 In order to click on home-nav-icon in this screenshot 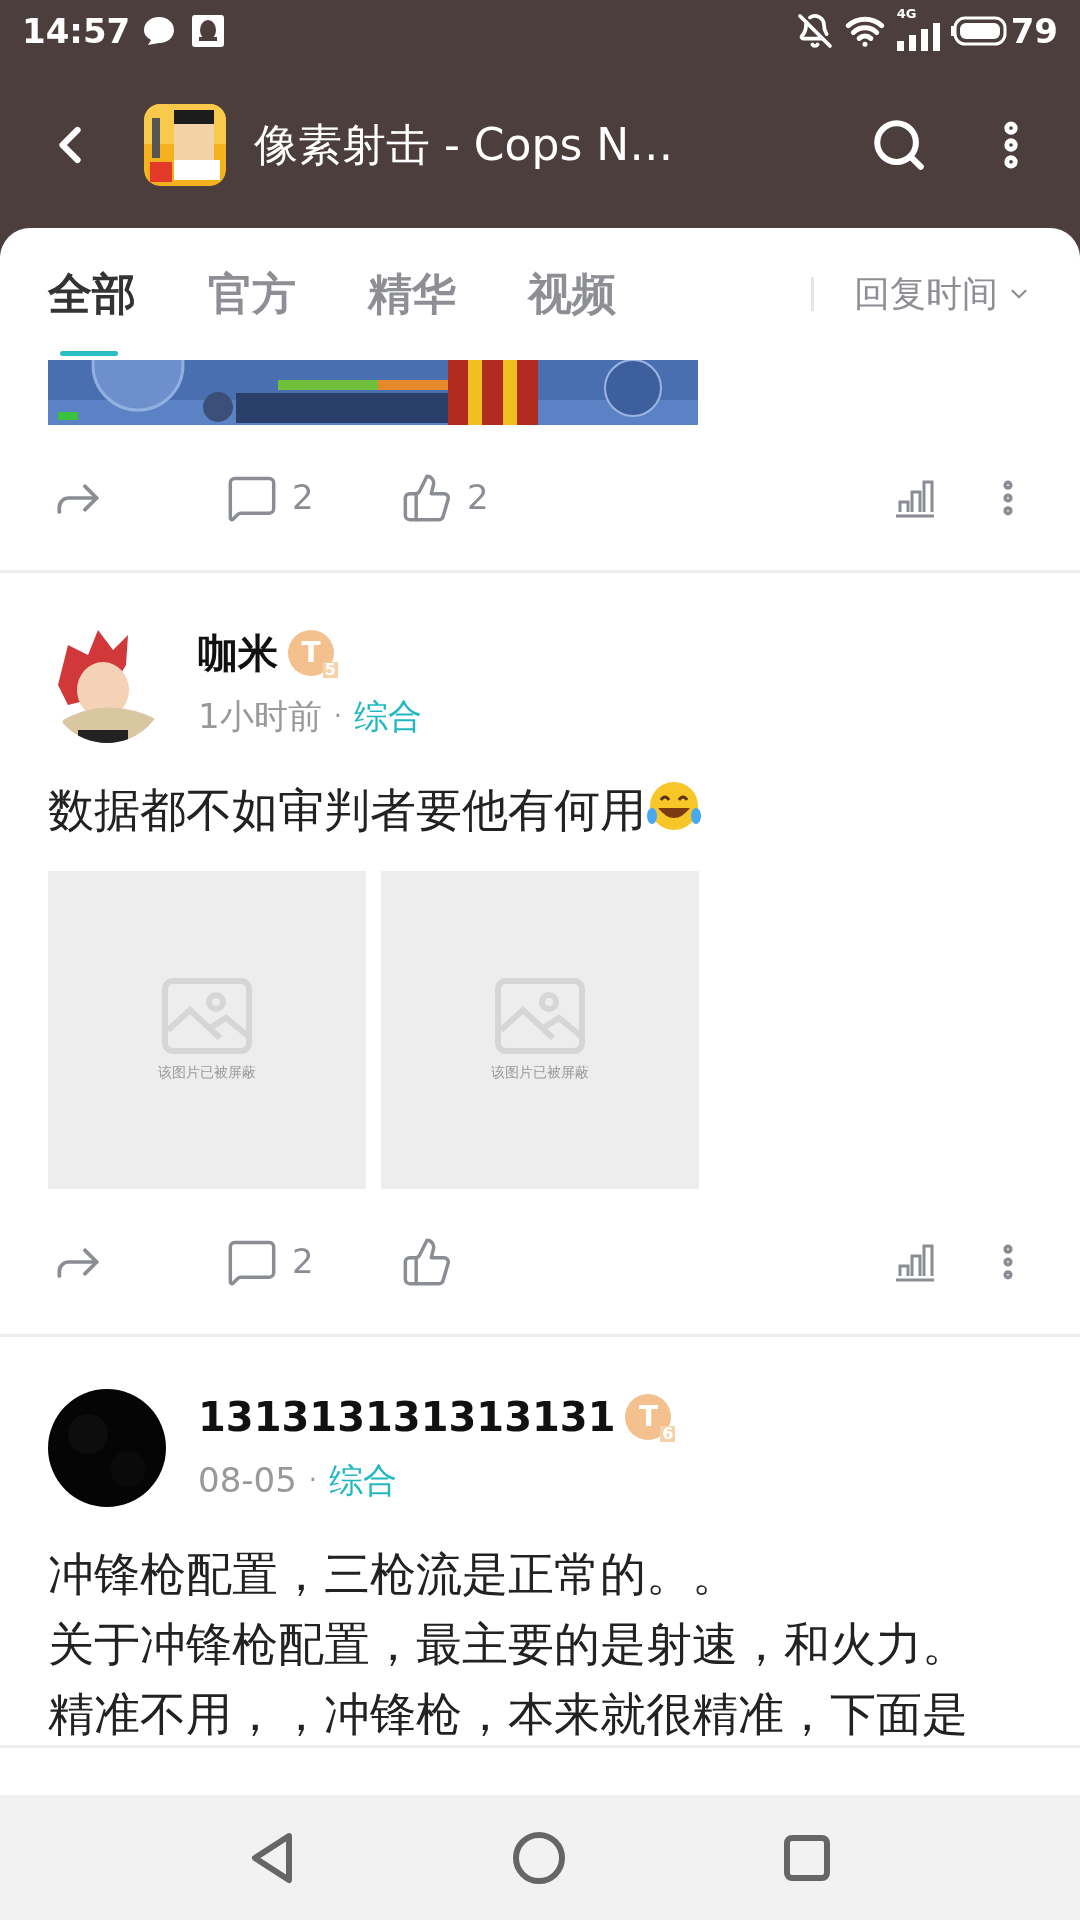, I will do `click(539, 1857)`.